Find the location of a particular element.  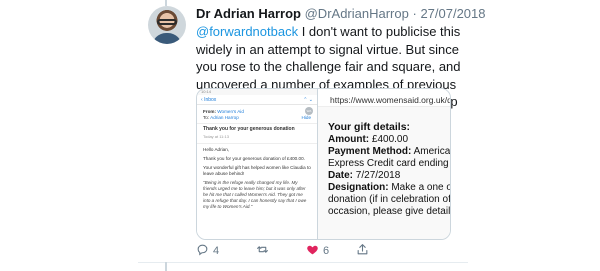

hide-link: Hide is located at coordinates (306, 117).